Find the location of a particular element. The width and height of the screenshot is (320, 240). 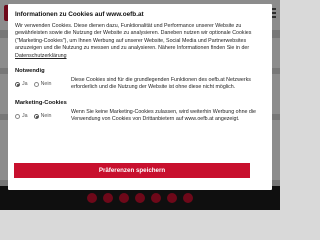

marketing-yes-radio: Ja is located at coordinates (21, 117).